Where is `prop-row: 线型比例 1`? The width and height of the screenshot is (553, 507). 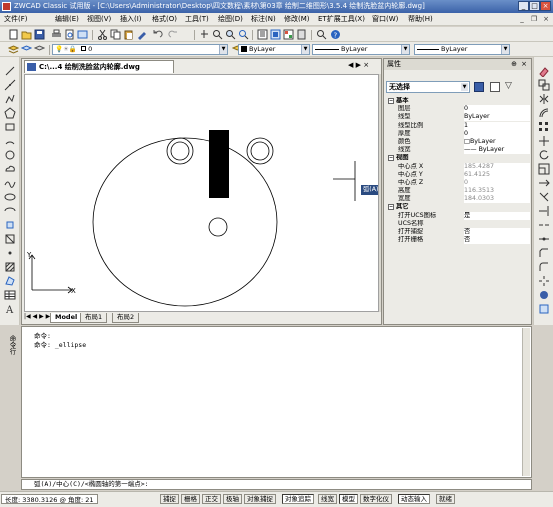 prop-row: 线型比例 1 is located at coordinates (458, 125).